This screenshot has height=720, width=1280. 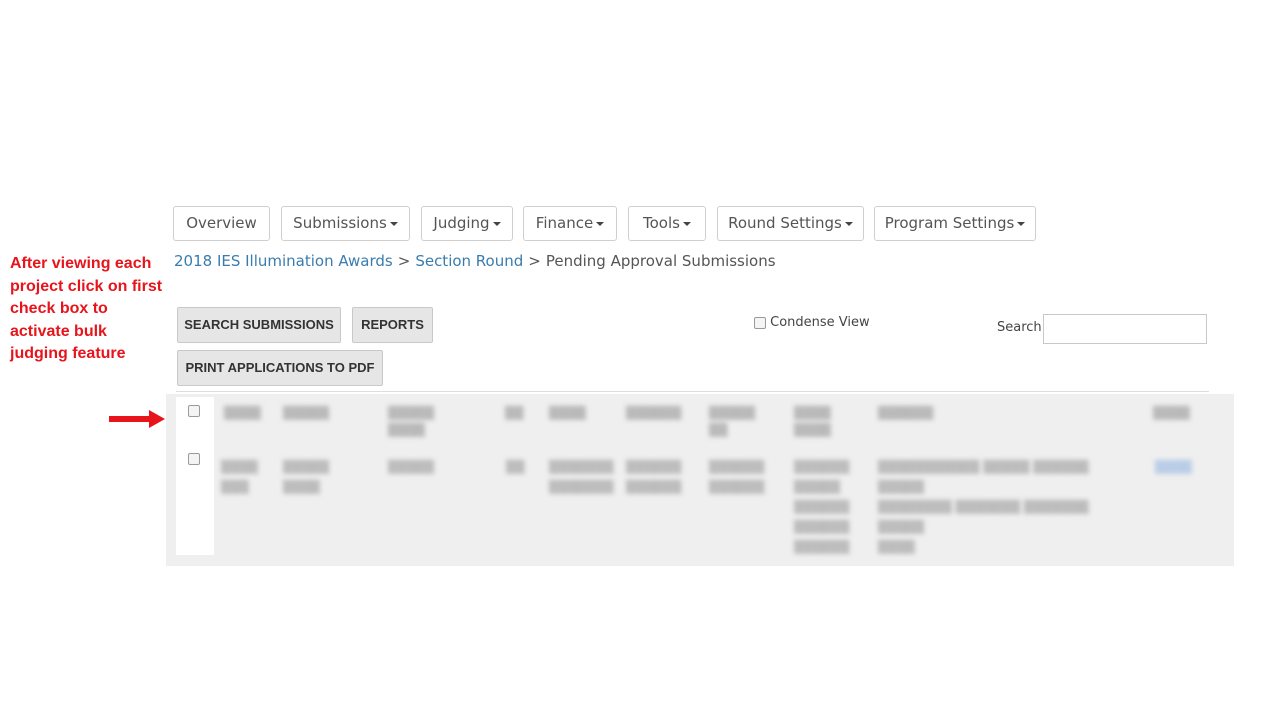 What do you see at coordinates (81, 263) in the screenshot?
I see `annotation-line: After viewing each` at bounding box center [81, 263].